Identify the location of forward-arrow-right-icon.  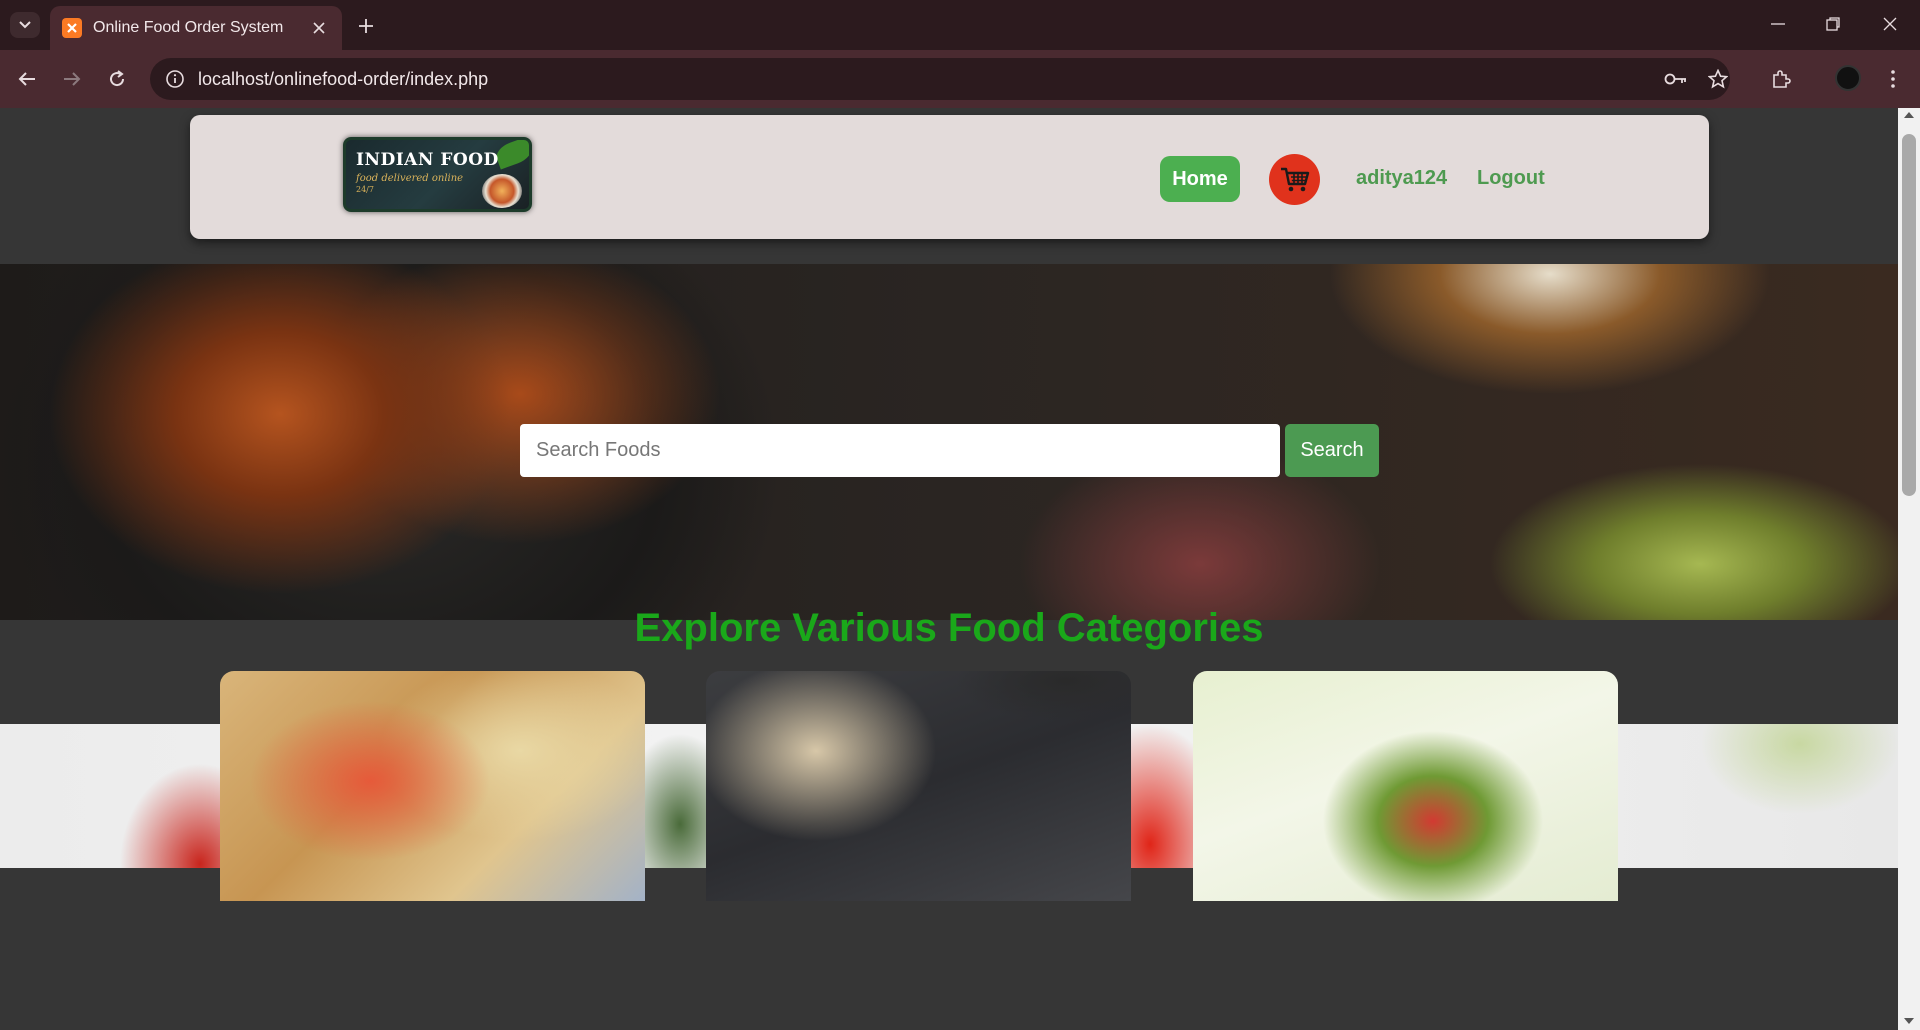
(72, 79).